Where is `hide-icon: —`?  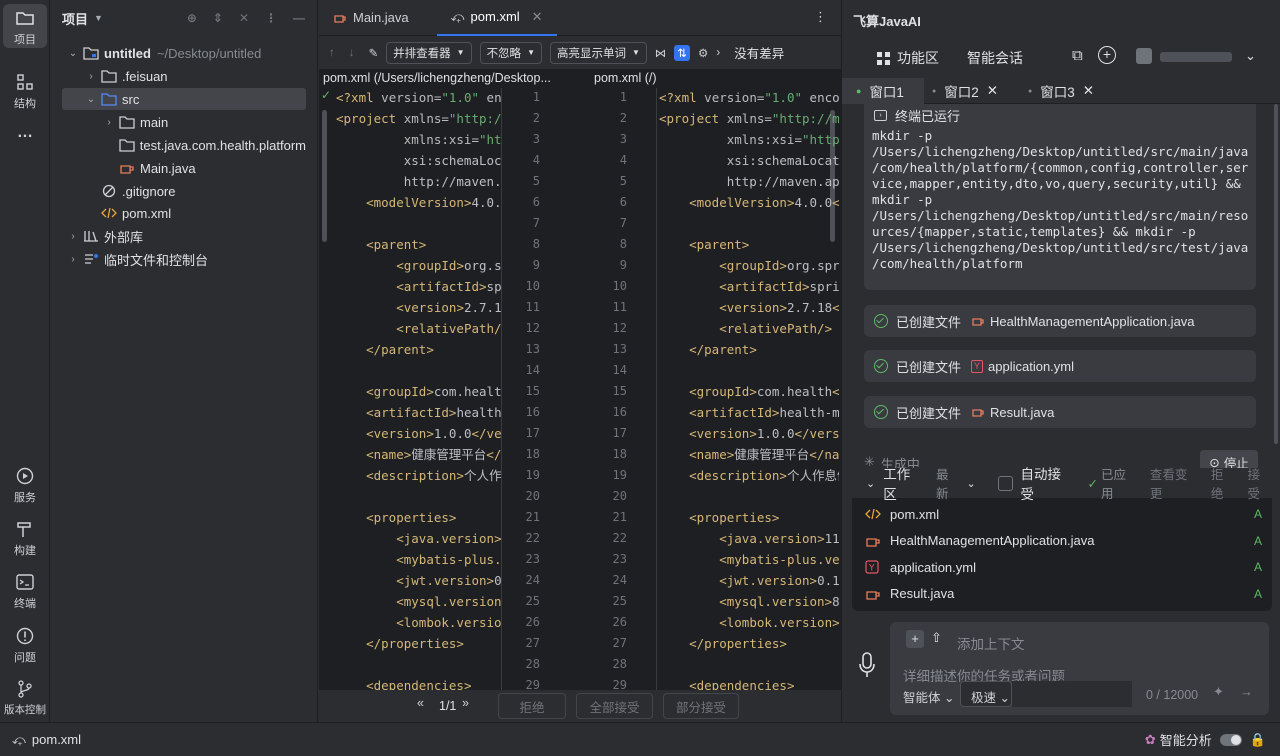
hide-icon: — is located at coordinates (299, 18).